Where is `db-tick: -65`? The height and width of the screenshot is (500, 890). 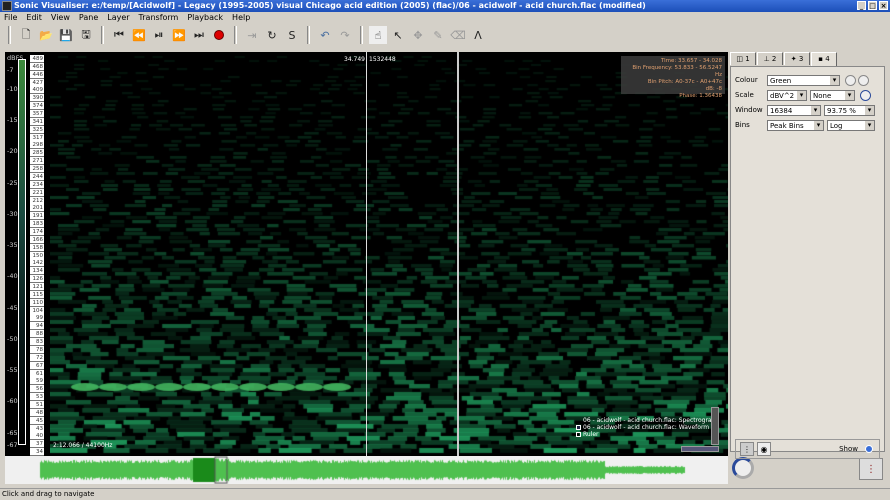
db-tick: -65 is located at coordinates (12, 432).